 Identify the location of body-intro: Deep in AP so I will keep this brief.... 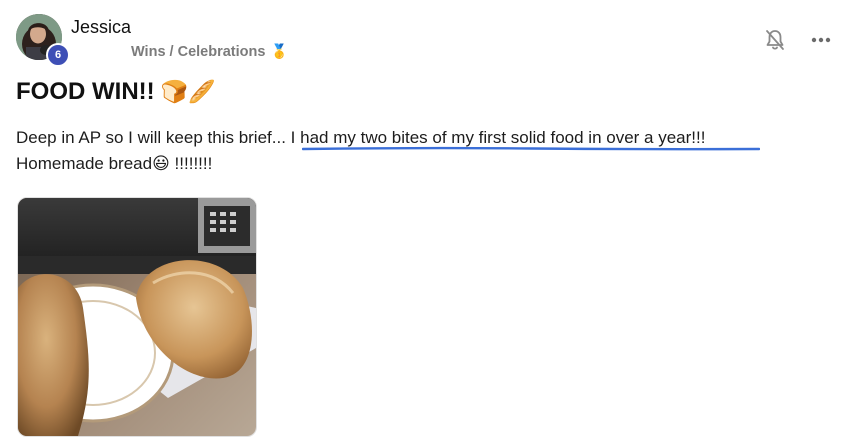
(151, 137).